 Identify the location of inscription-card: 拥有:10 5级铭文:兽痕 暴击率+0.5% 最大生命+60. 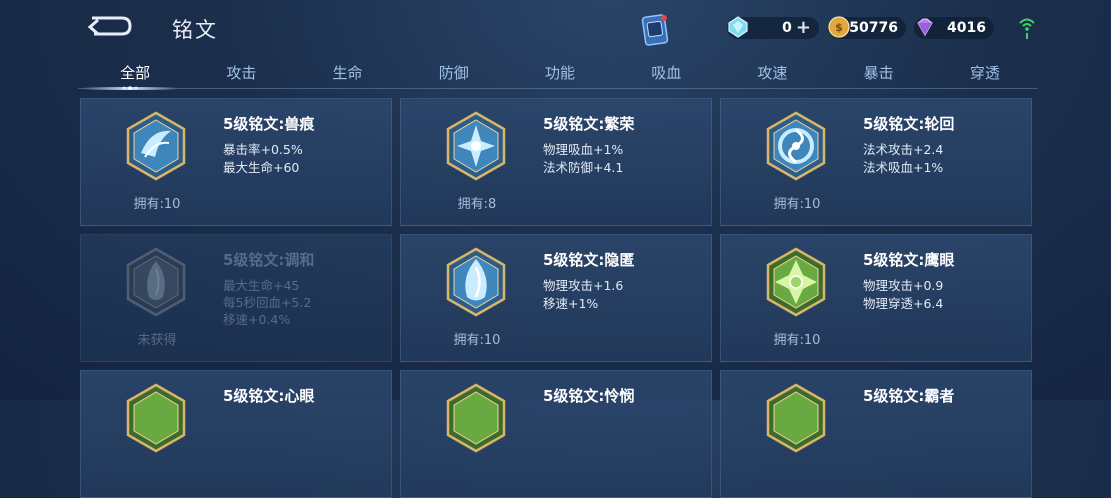
(236, 162).